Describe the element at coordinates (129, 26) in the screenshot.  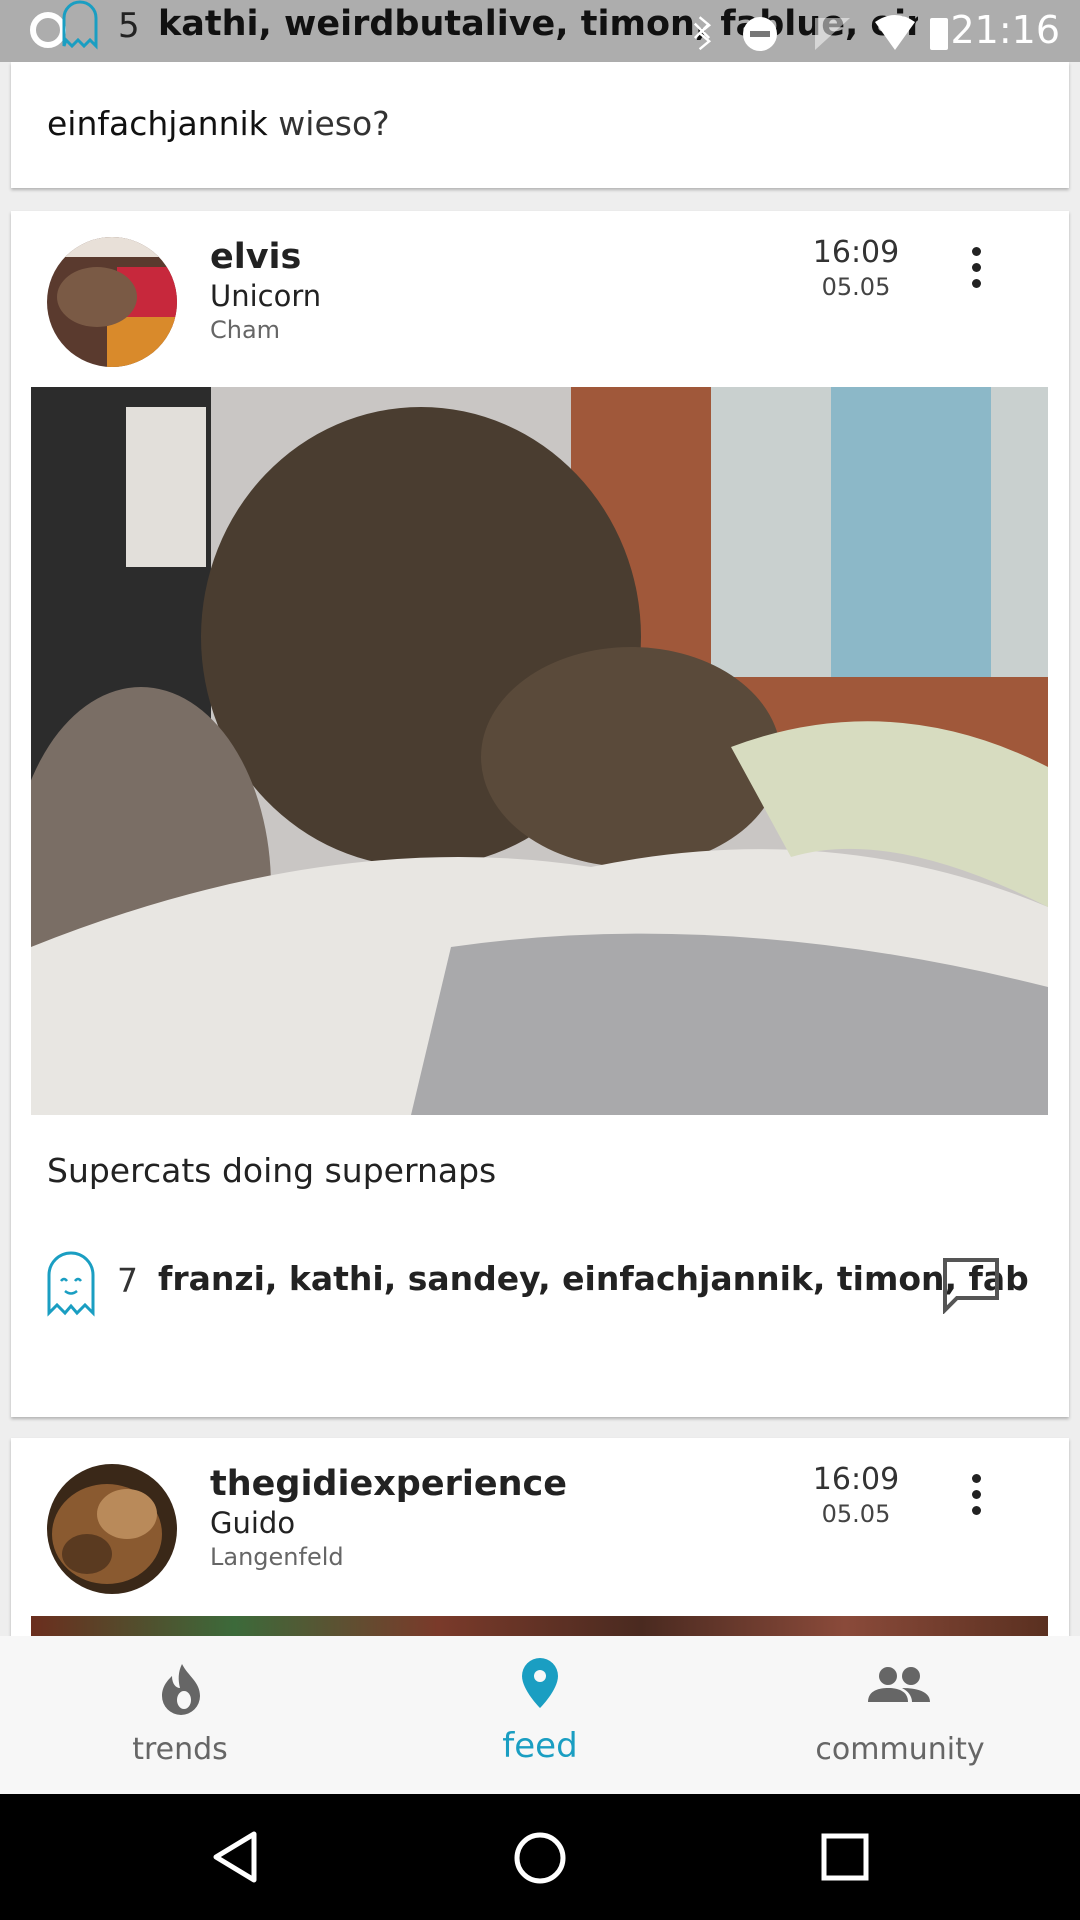
I see `notification-likes-count: 5` at that location.